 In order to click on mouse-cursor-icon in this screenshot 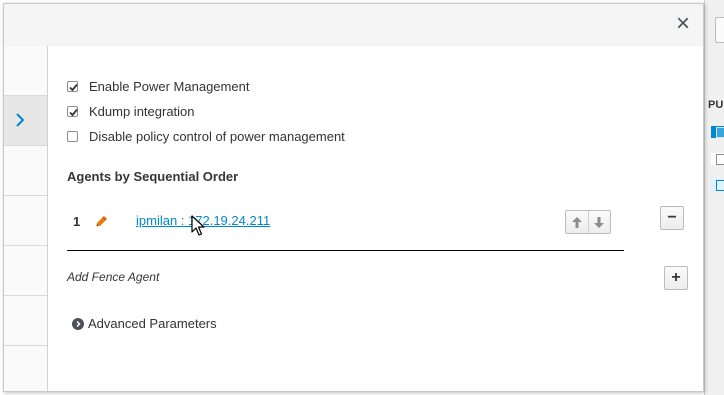, I will do `click(198, 225)`.